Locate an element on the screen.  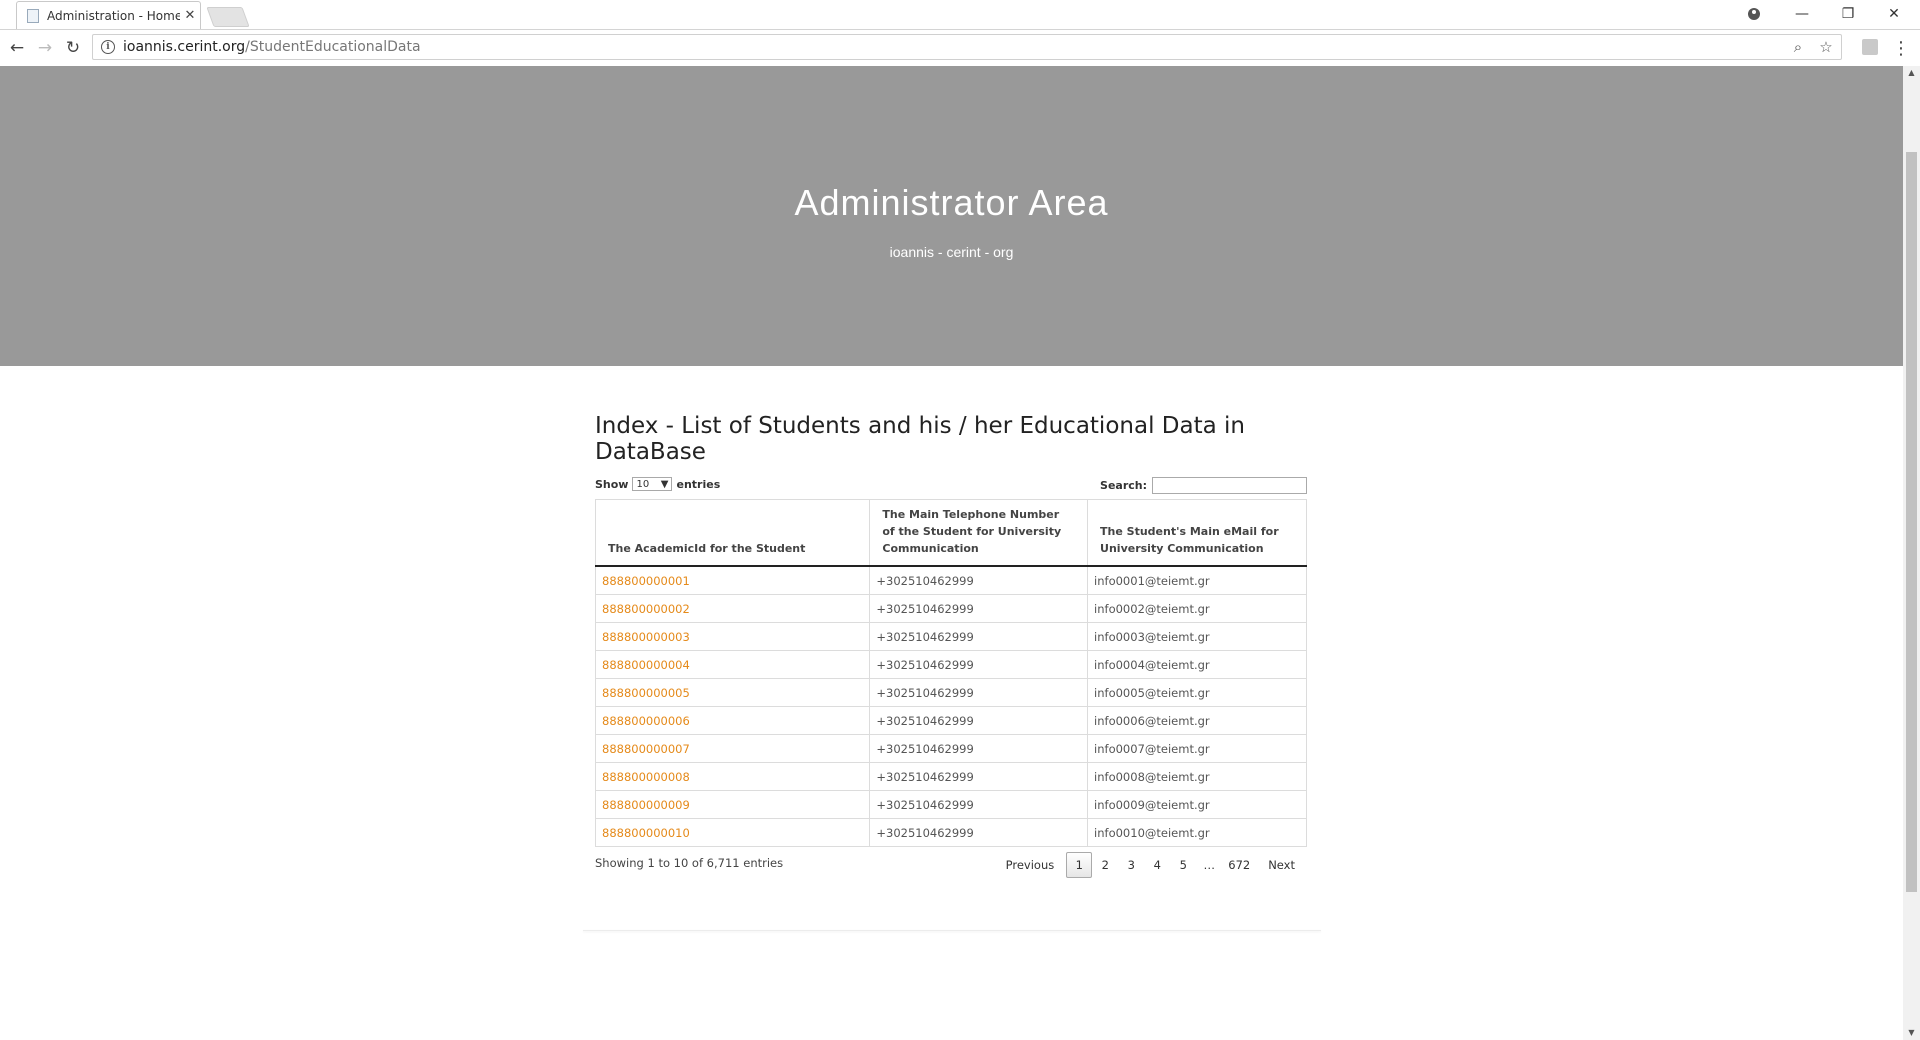
zoom-icon: ⌕ is located at coordinates (1798, 47).